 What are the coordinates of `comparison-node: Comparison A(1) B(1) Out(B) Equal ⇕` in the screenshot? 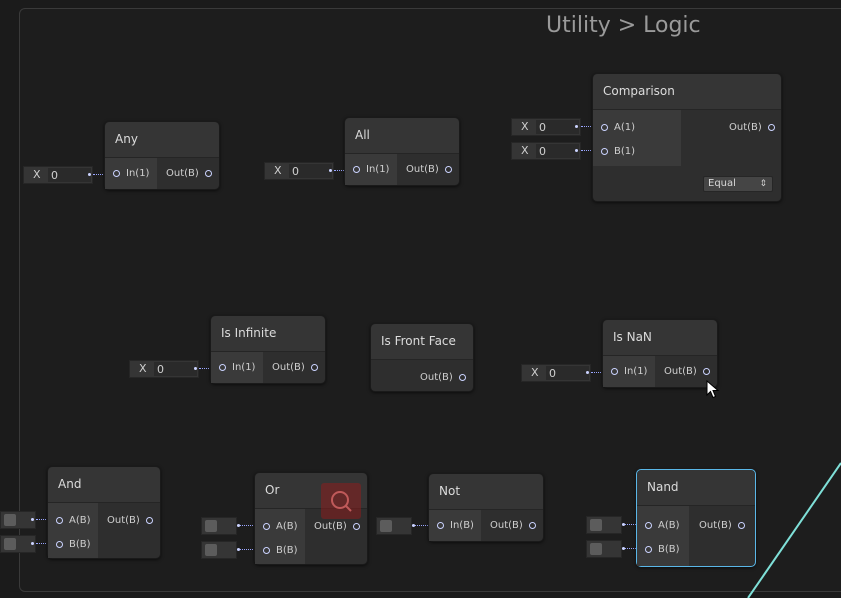 It's located at (687, 137).